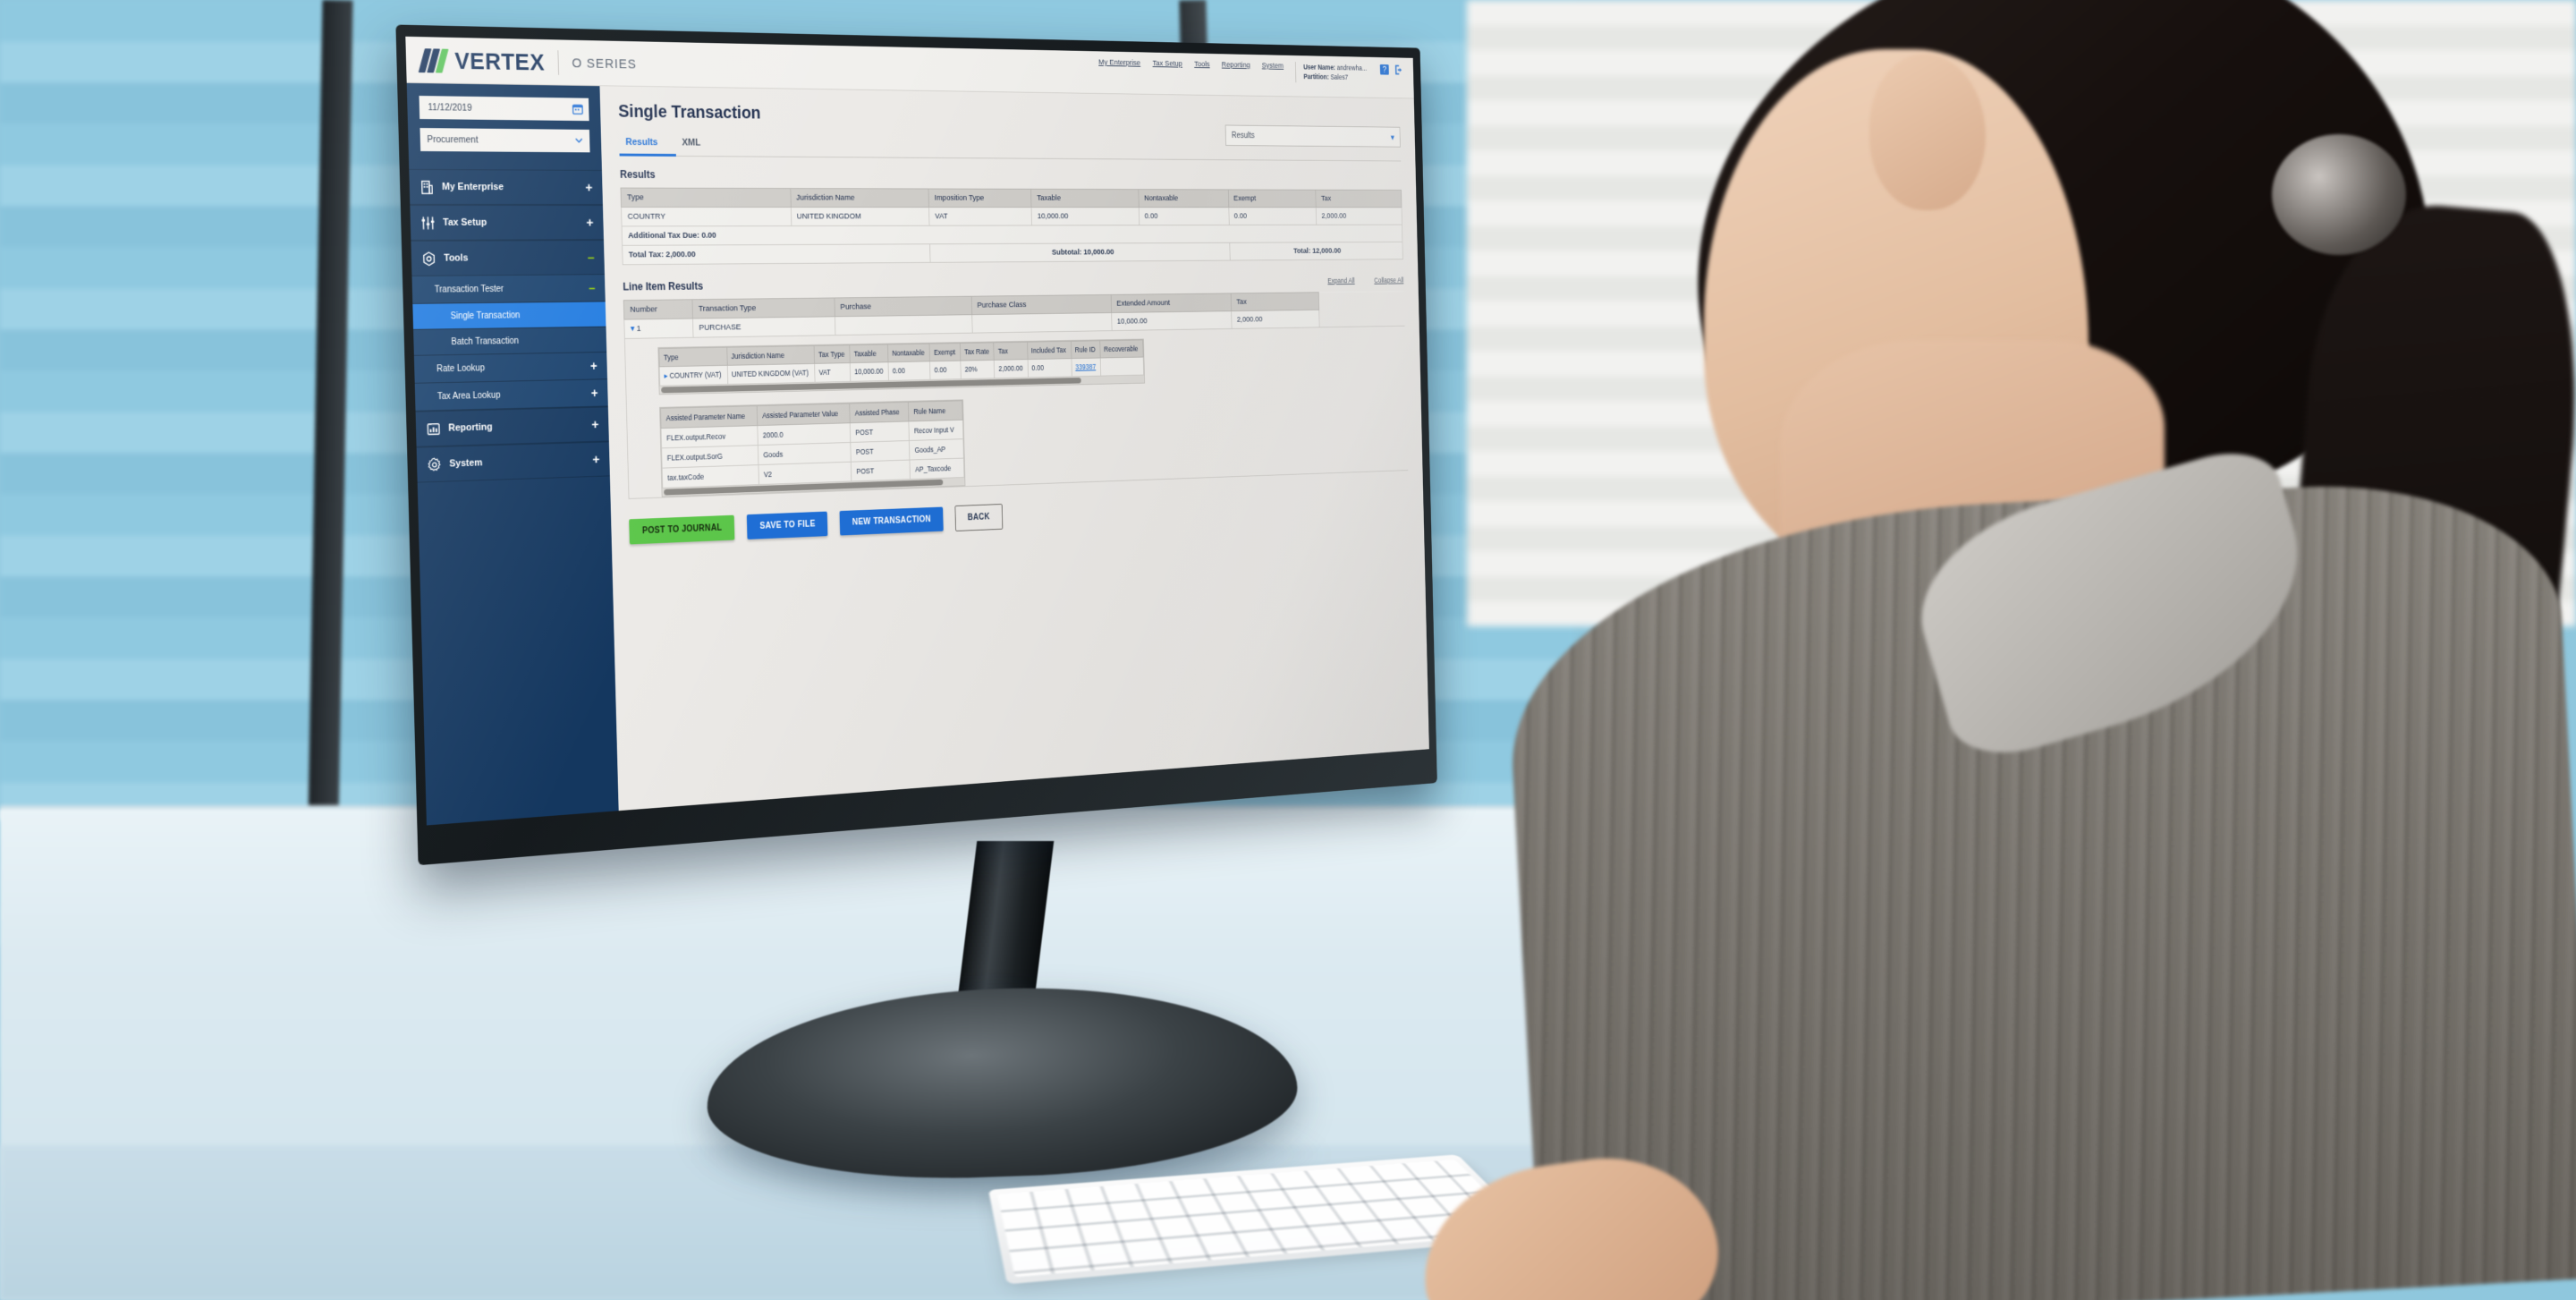  Describe the element at coordinates (706, 217) in the screenshot. I see `cell-type: COUNTRY` at that location.